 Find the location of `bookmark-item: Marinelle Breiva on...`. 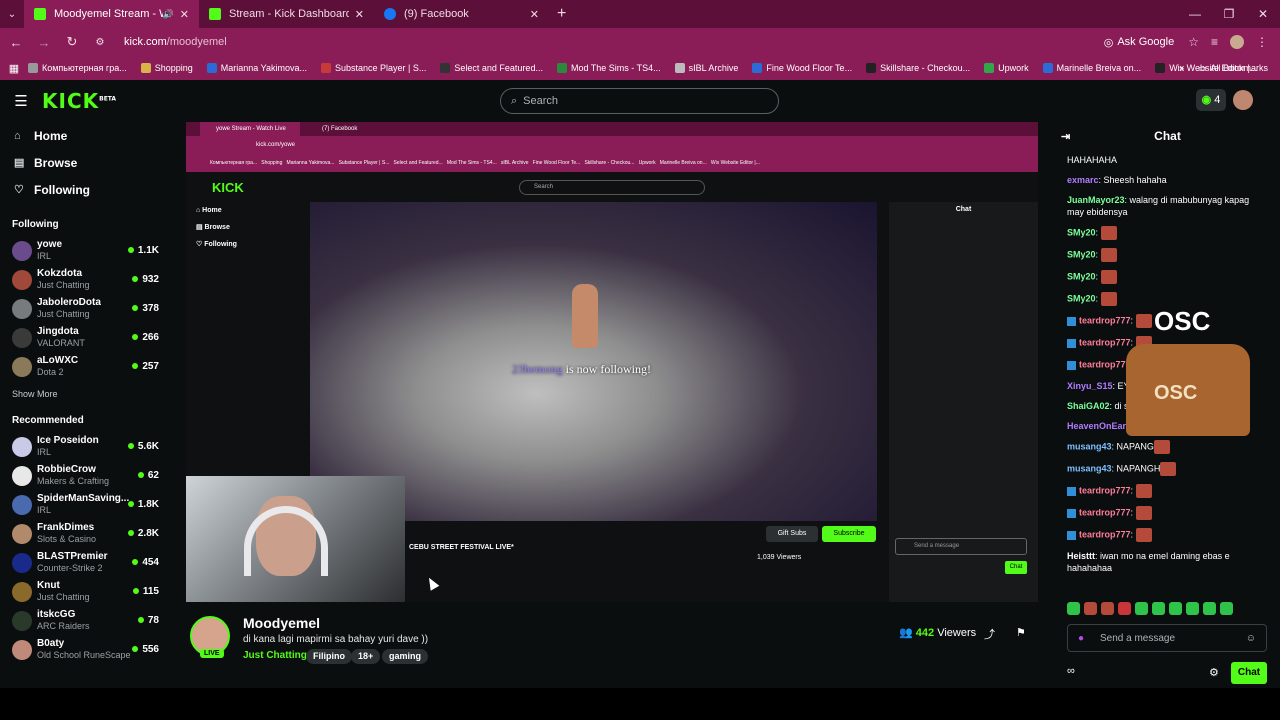

bookmark-item: Marinelle Breiva on... is located at coordinates (1091, 68).